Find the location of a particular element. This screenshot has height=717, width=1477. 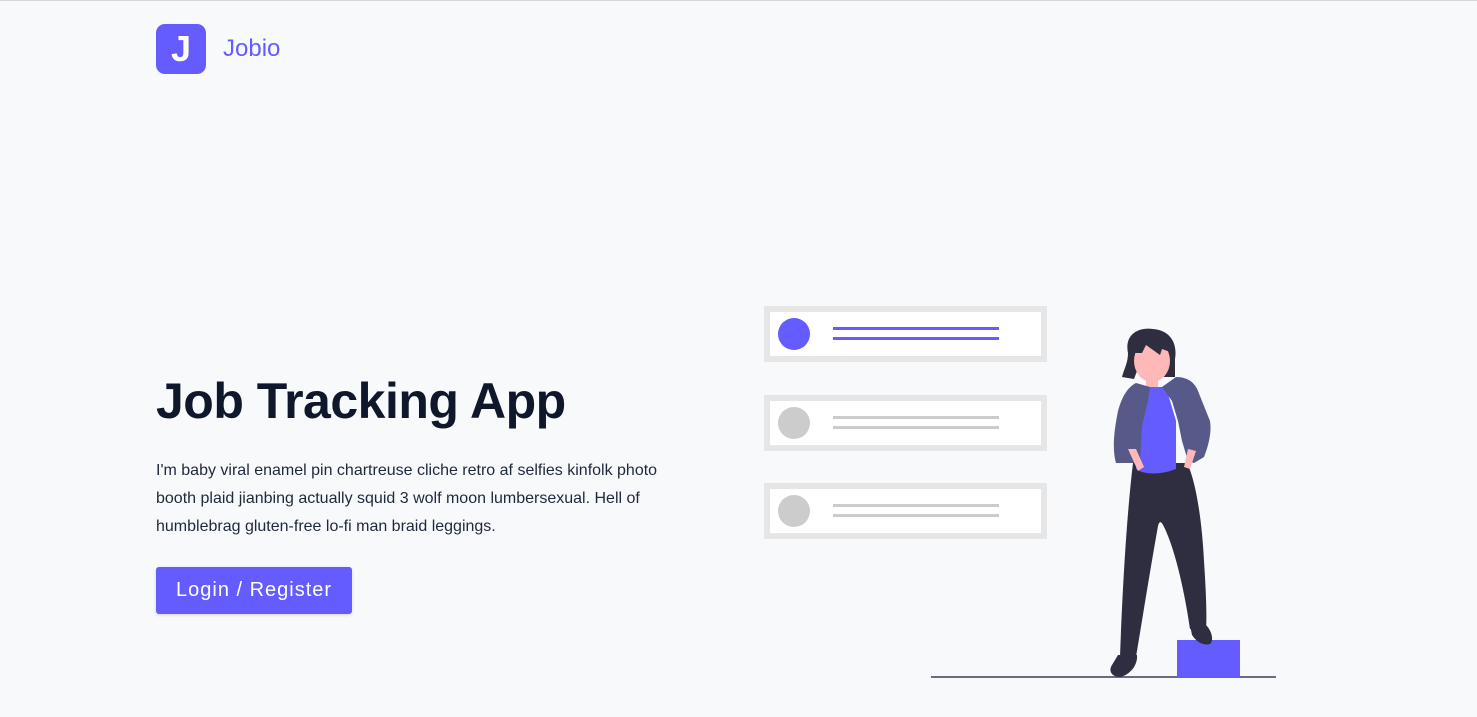

left-shoe is located at coordinates (1124, 666).